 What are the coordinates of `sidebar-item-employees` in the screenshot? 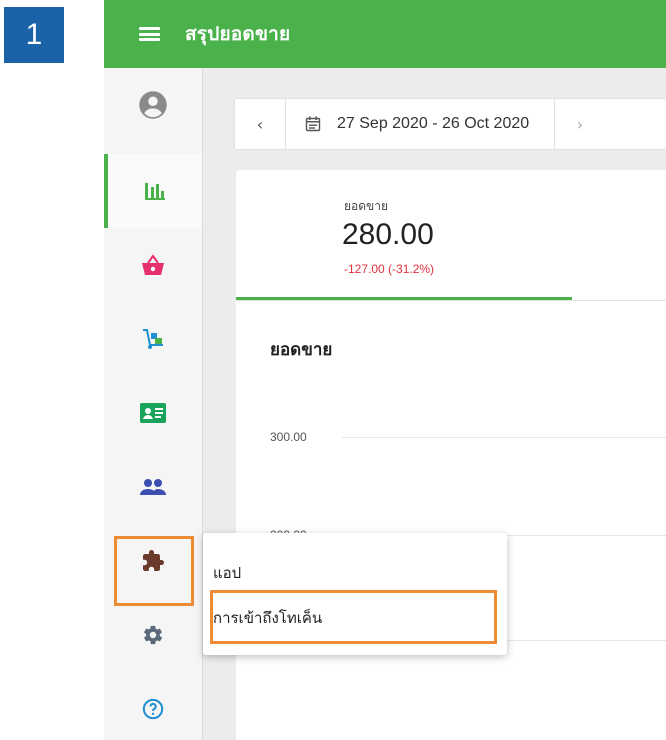 It's located at (153, 487).